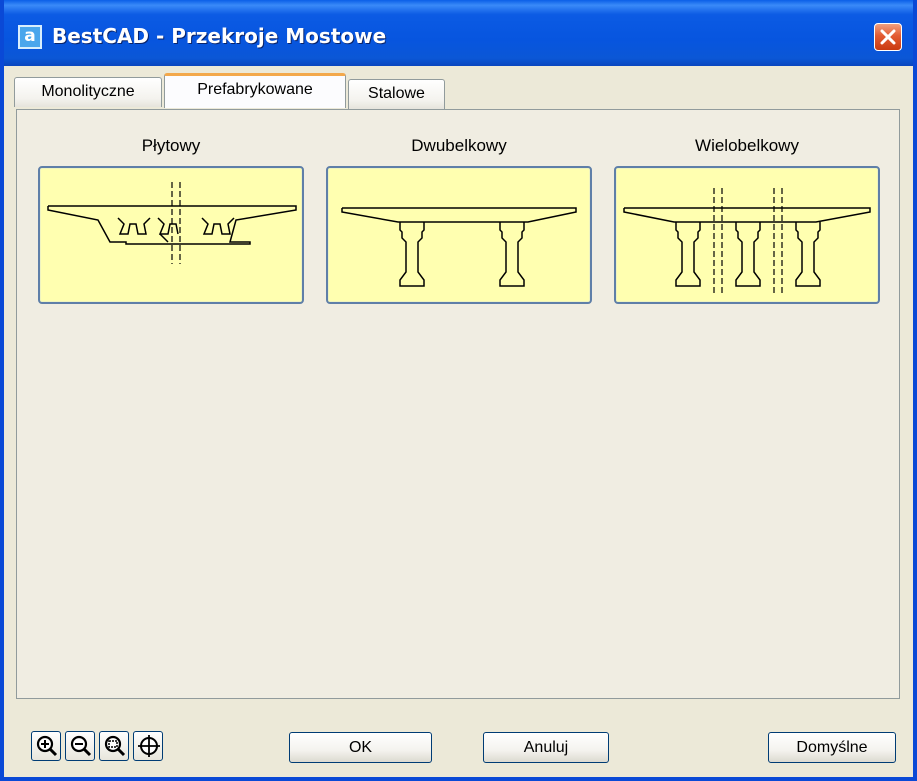 This screenshot has height=781, width=917. I want to click on section-label-wielobelkowy: Wielobelkowy, so click(747, 145).